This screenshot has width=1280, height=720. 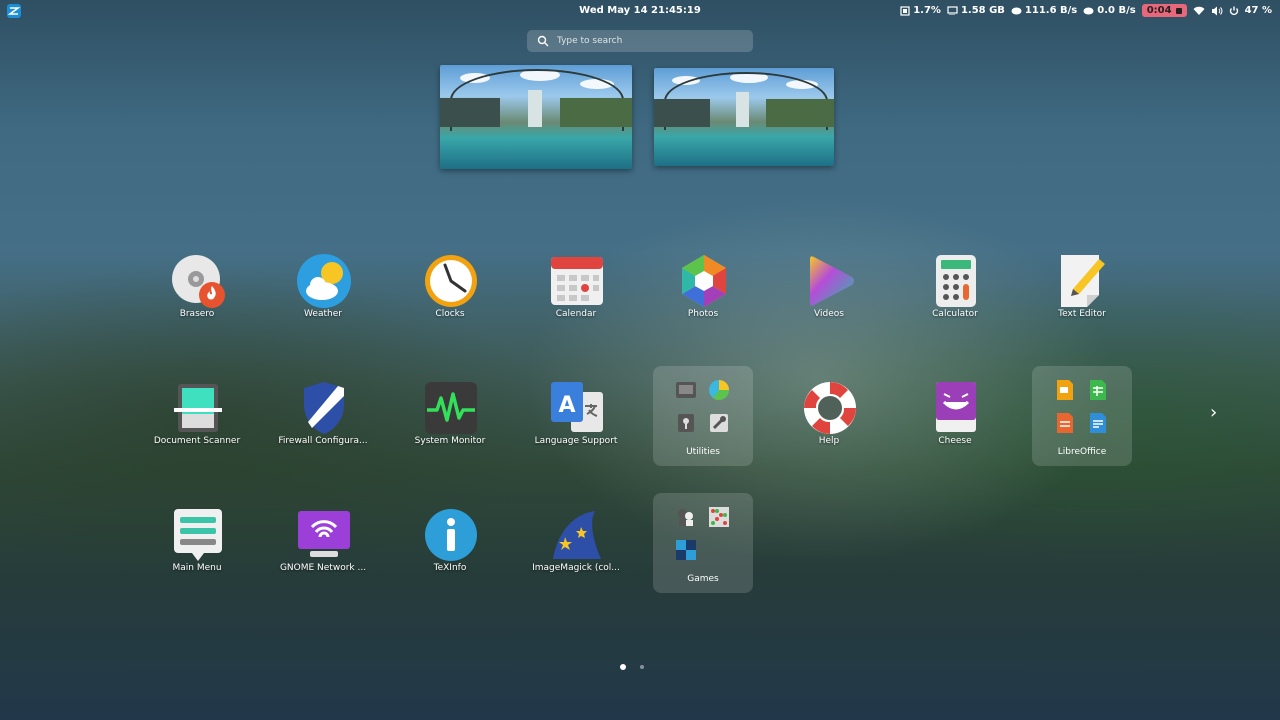 I want to click on search-input, so click(x=647, y=41).